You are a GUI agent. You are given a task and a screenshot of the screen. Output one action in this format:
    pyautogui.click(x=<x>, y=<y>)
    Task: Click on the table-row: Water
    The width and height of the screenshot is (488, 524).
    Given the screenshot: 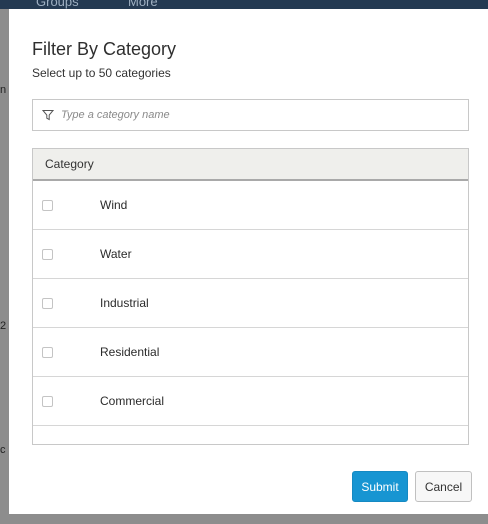 What is the action you would take?
    pyautogui.click(x=250, y=254)
    